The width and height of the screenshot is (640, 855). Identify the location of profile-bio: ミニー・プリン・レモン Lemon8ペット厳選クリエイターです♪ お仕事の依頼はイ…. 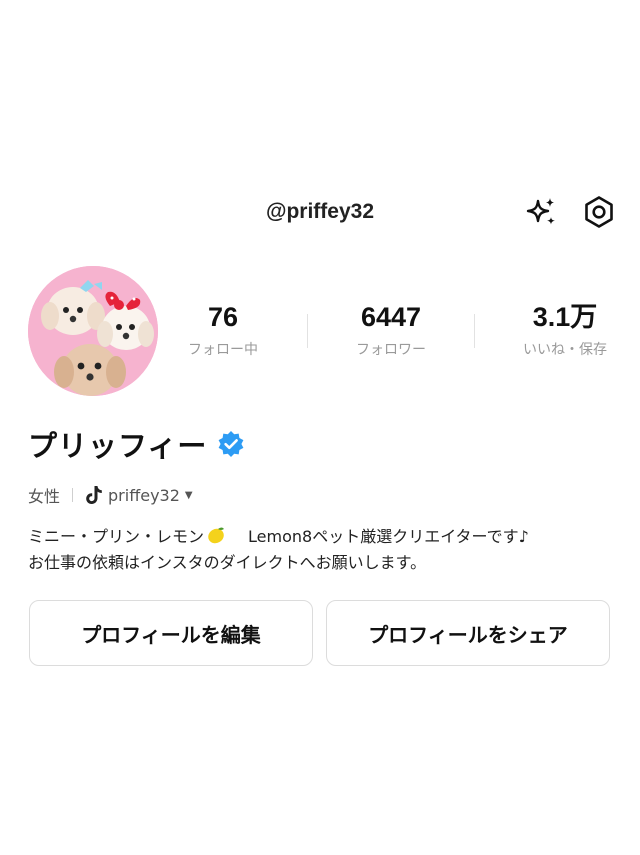
(323, 550).